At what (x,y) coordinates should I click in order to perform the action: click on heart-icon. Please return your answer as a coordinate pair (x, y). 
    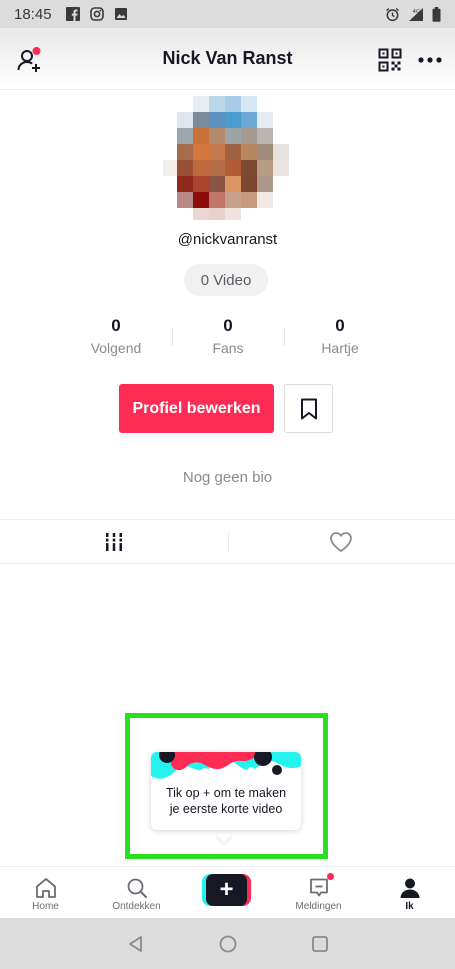
    Looking at the image, I should click on (341, 541).